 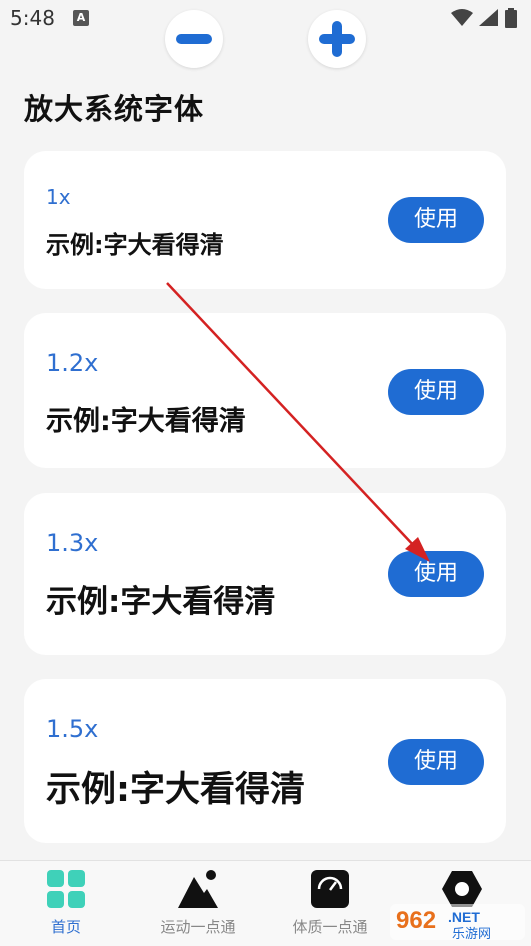 What do you see at coordinates (265, 390) in the screenshot?
I see `font-option-card-1-2x: 1.2x 示例:字大看得清 使用` at bounding box center [265, 390].